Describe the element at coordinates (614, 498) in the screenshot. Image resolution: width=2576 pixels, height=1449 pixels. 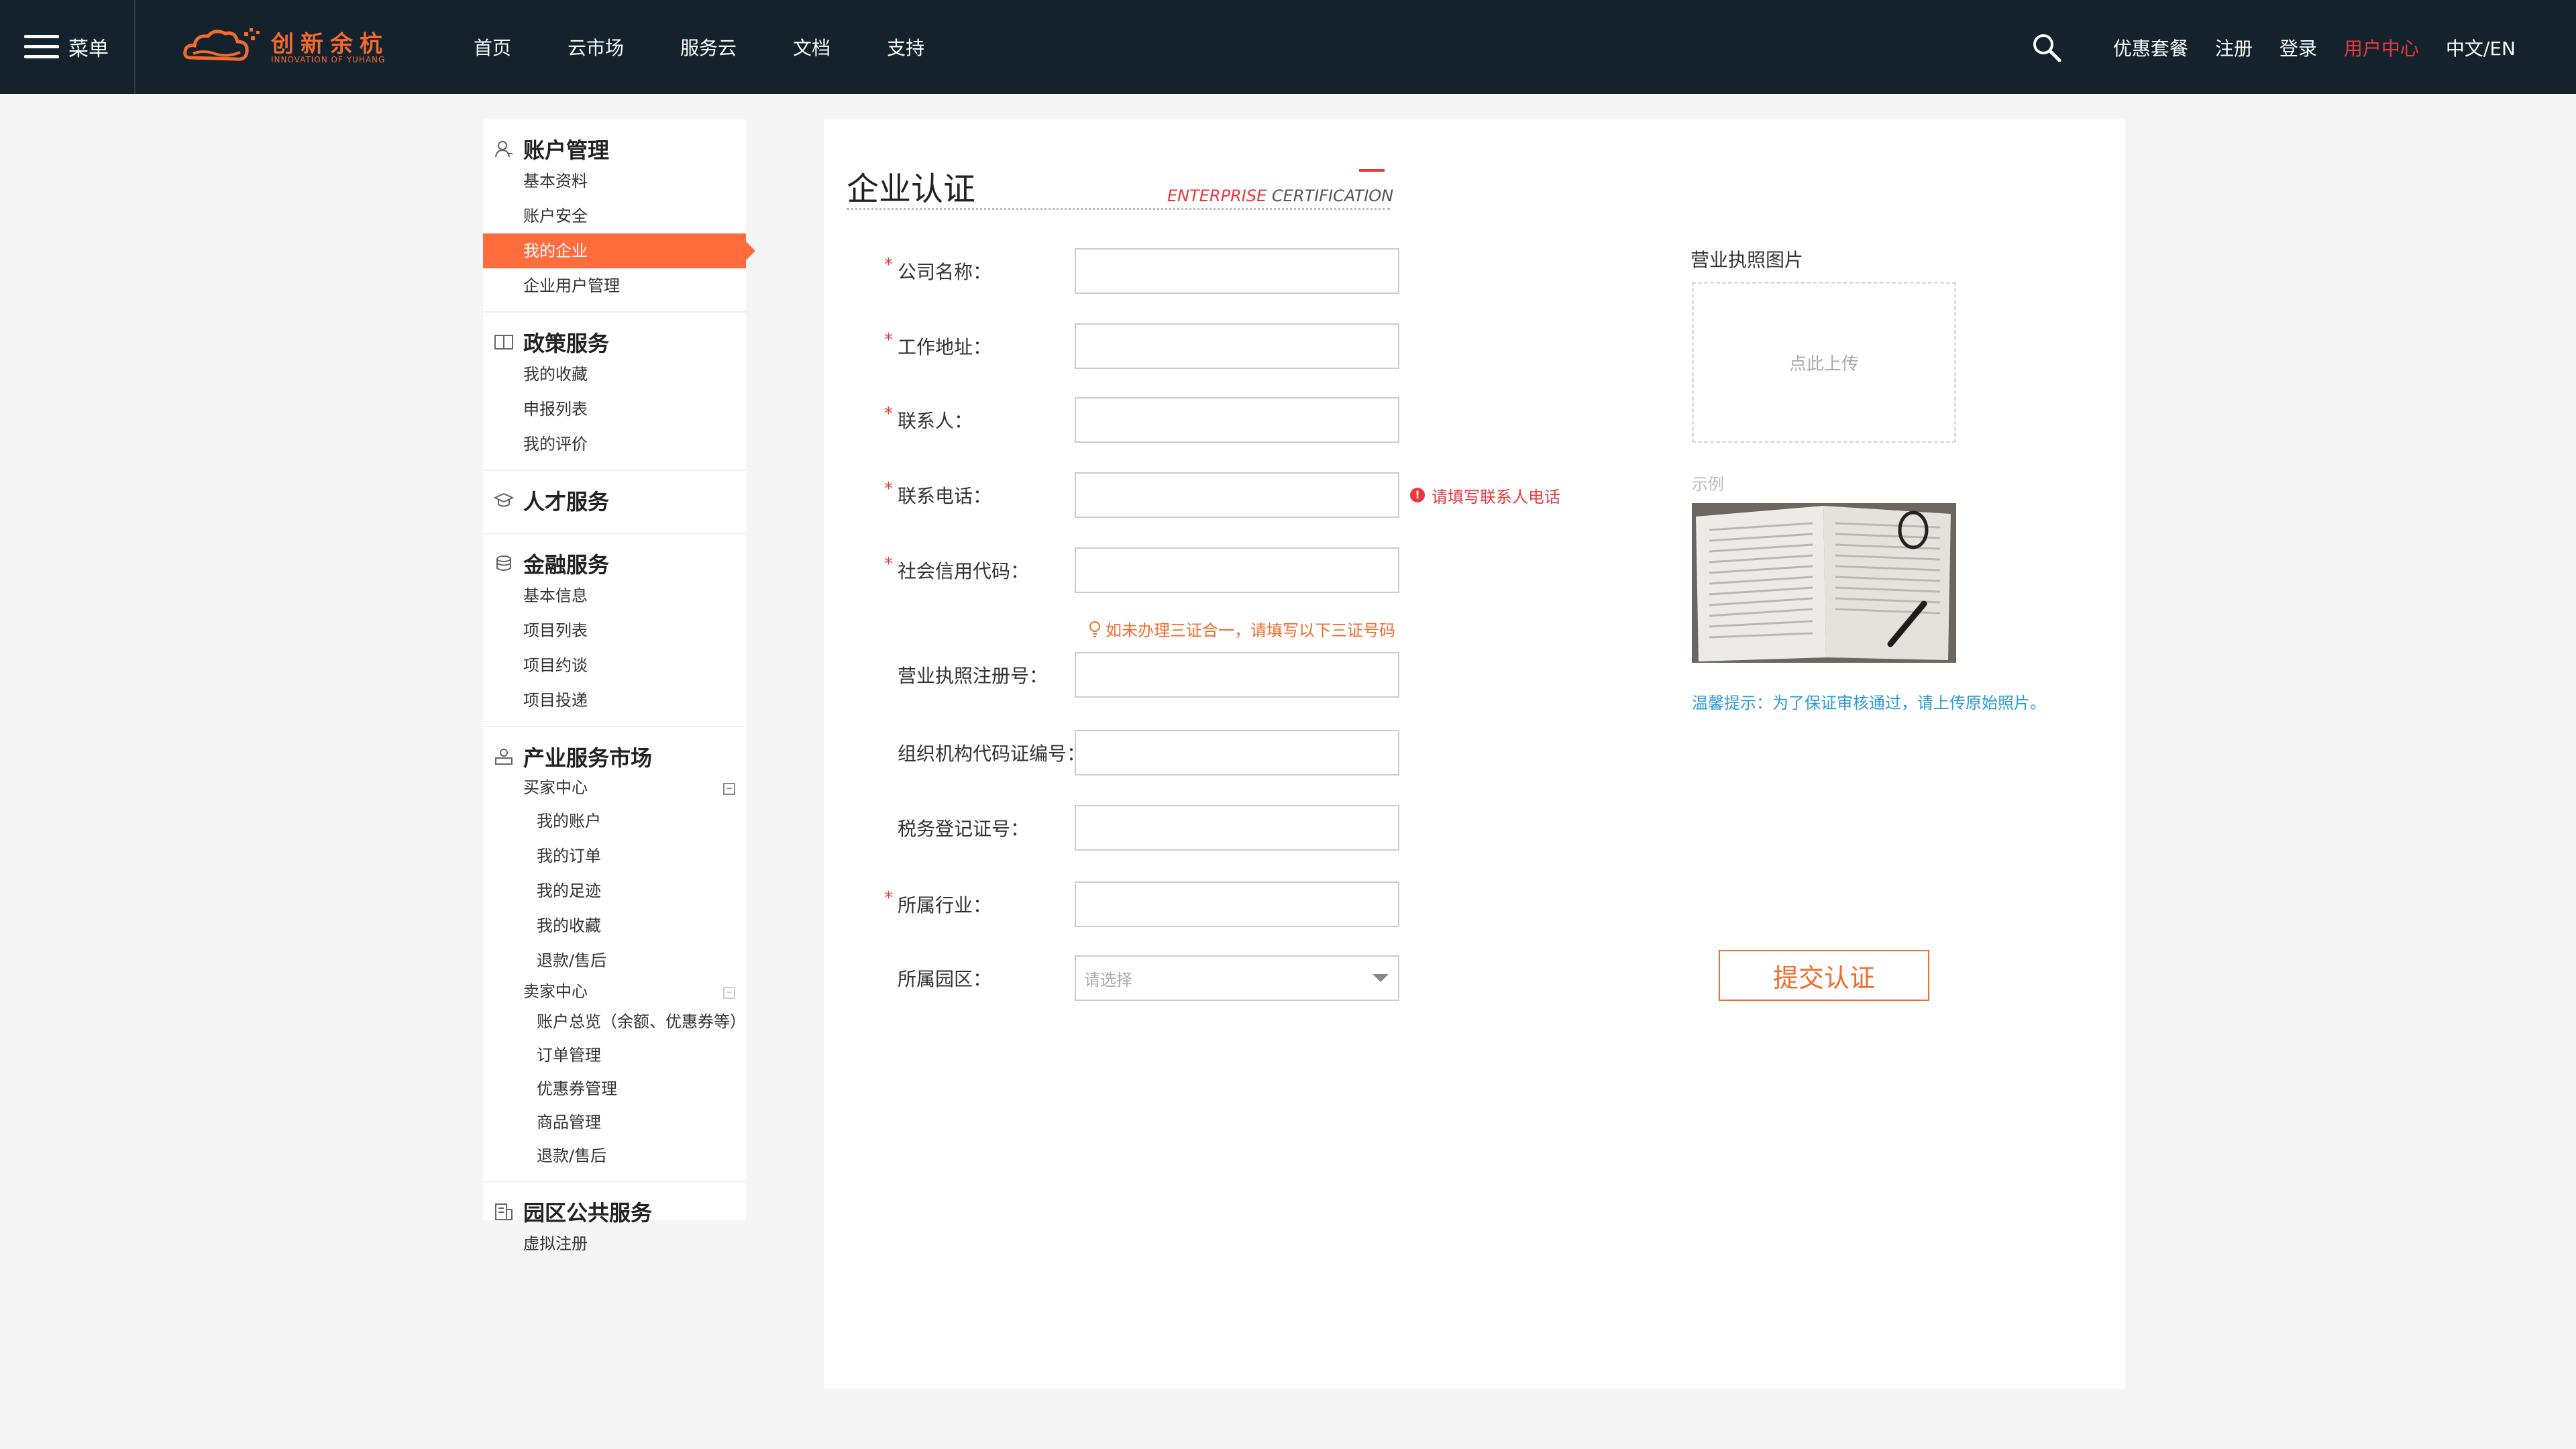
I see `sidebar-heading: 人才服务` at that location.